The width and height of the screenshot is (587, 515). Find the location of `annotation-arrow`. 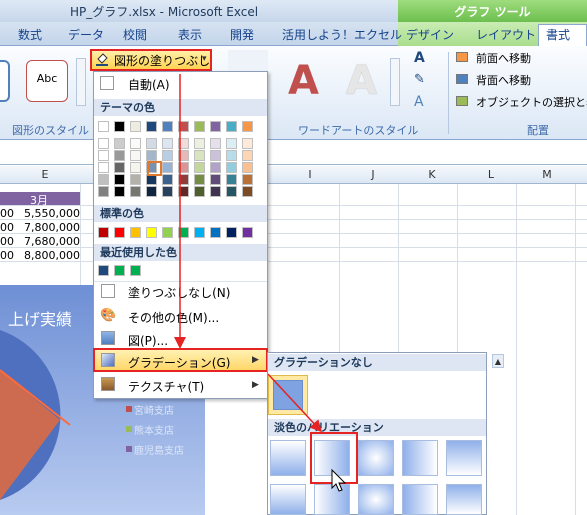

annotation-arrow is located at coordinates (295, 403).